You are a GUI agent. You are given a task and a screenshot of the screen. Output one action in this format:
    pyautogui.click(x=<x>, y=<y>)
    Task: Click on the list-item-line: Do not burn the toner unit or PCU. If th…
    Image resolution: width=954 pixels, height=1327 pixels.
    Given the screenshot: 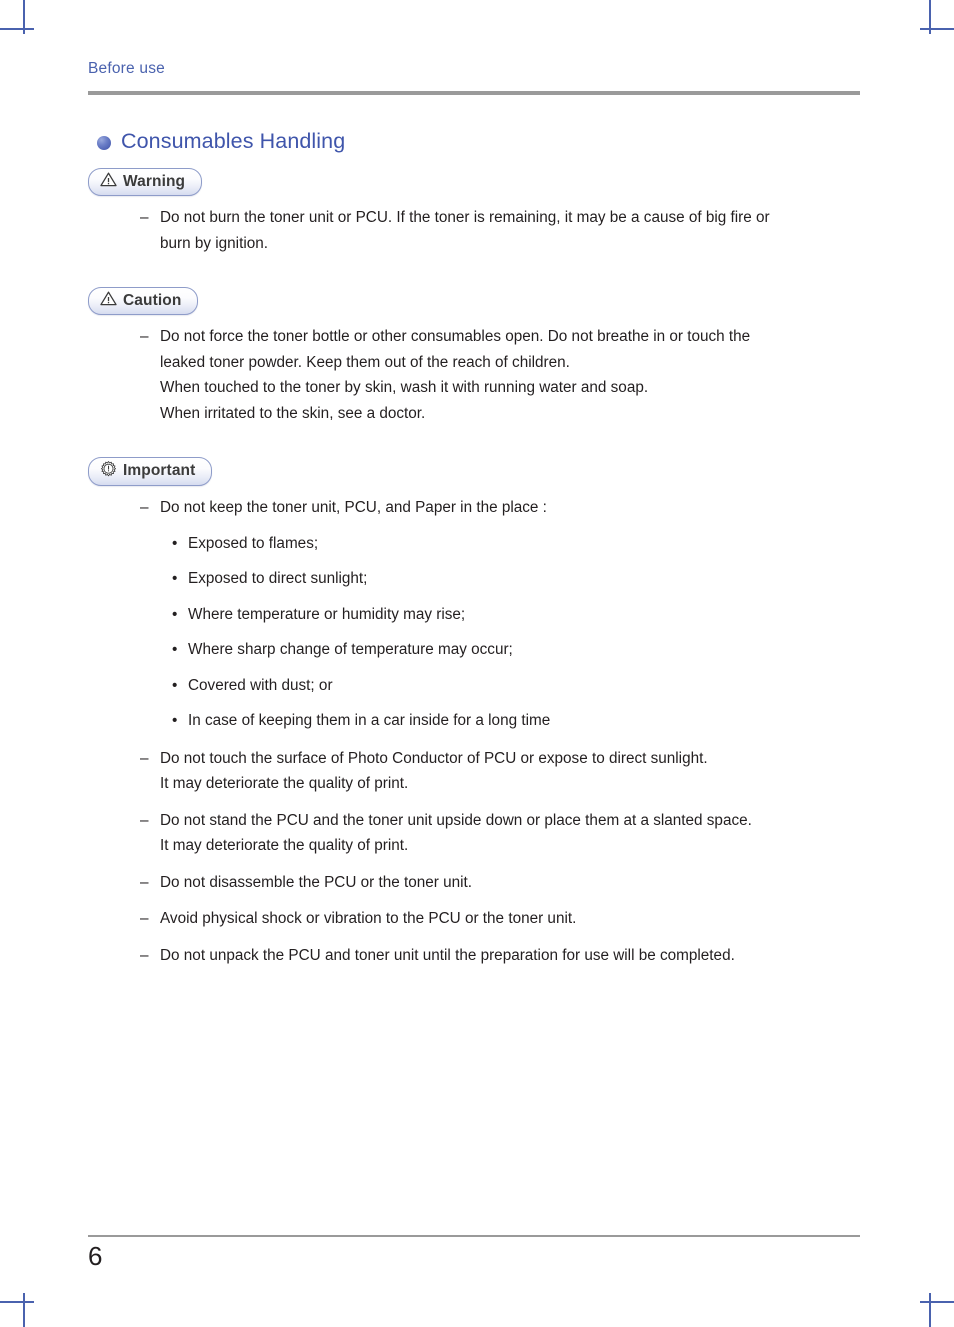 What is the action you would take?
    pyautogui.click(x=465, y=217)
    